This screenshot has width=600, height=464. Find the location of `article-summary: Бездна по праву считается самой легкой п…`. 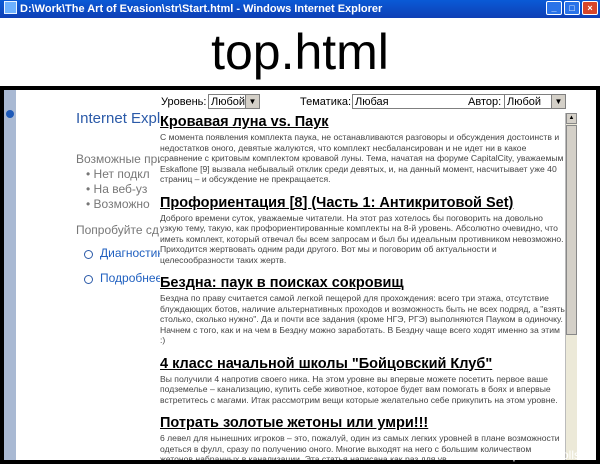

article-summary: Бездна по праву считается самой легкой п… is located at coordinates (362, 319).